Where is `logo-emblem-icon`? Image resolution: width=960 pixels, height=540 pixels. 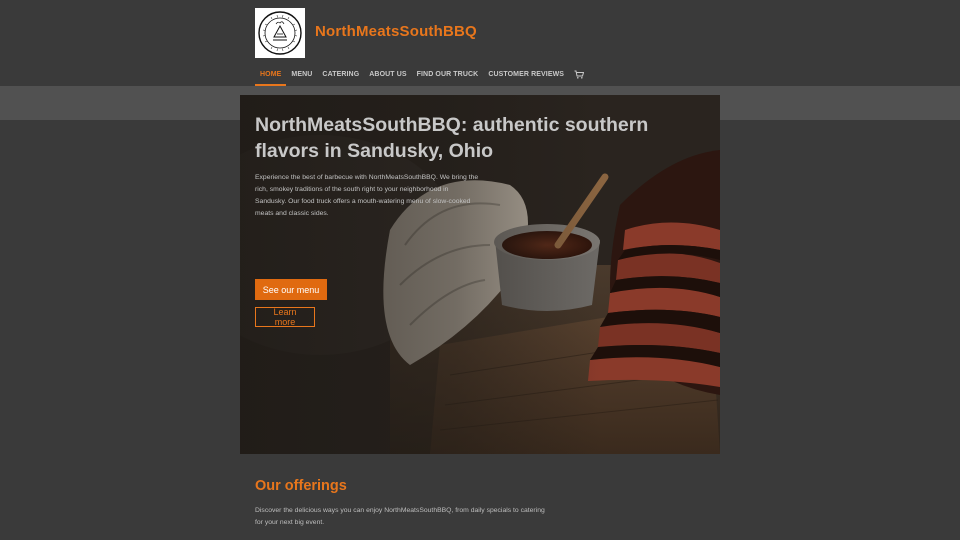
logo-emblem-icon is located at coordinates (280, 33).